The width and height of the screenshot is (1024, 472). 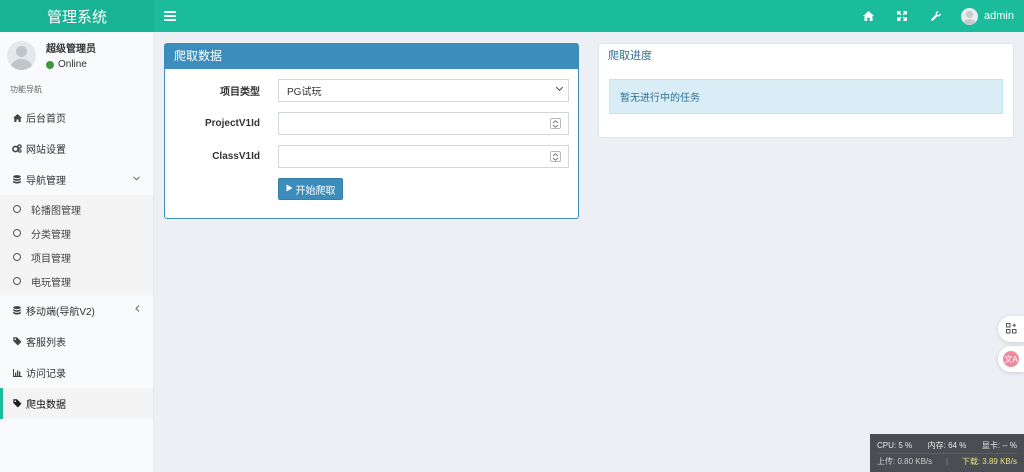 I want to click on fullscreen-icon, so click(x=902, y=16).